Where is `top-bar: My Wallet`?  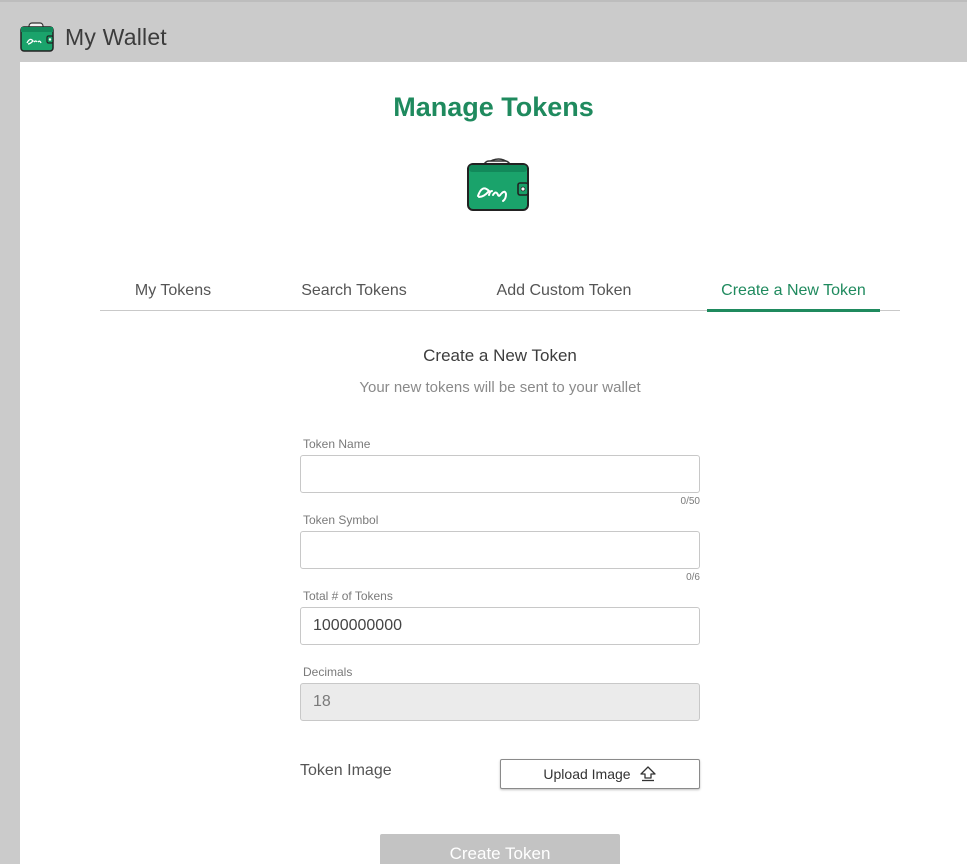
top-bar: My Wallet is located at coordinates (483, 31).